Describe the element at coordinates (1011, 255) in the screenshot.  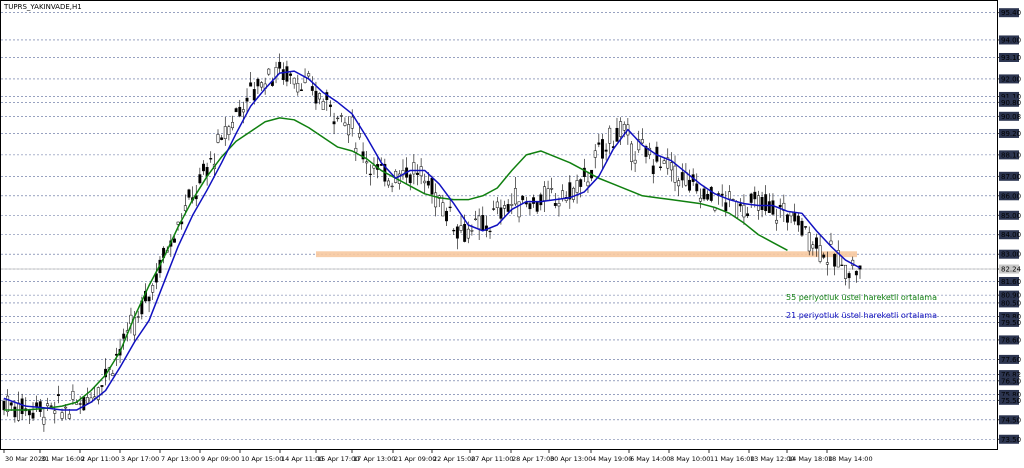
I see `y-tick-label: 83.00` at that location.